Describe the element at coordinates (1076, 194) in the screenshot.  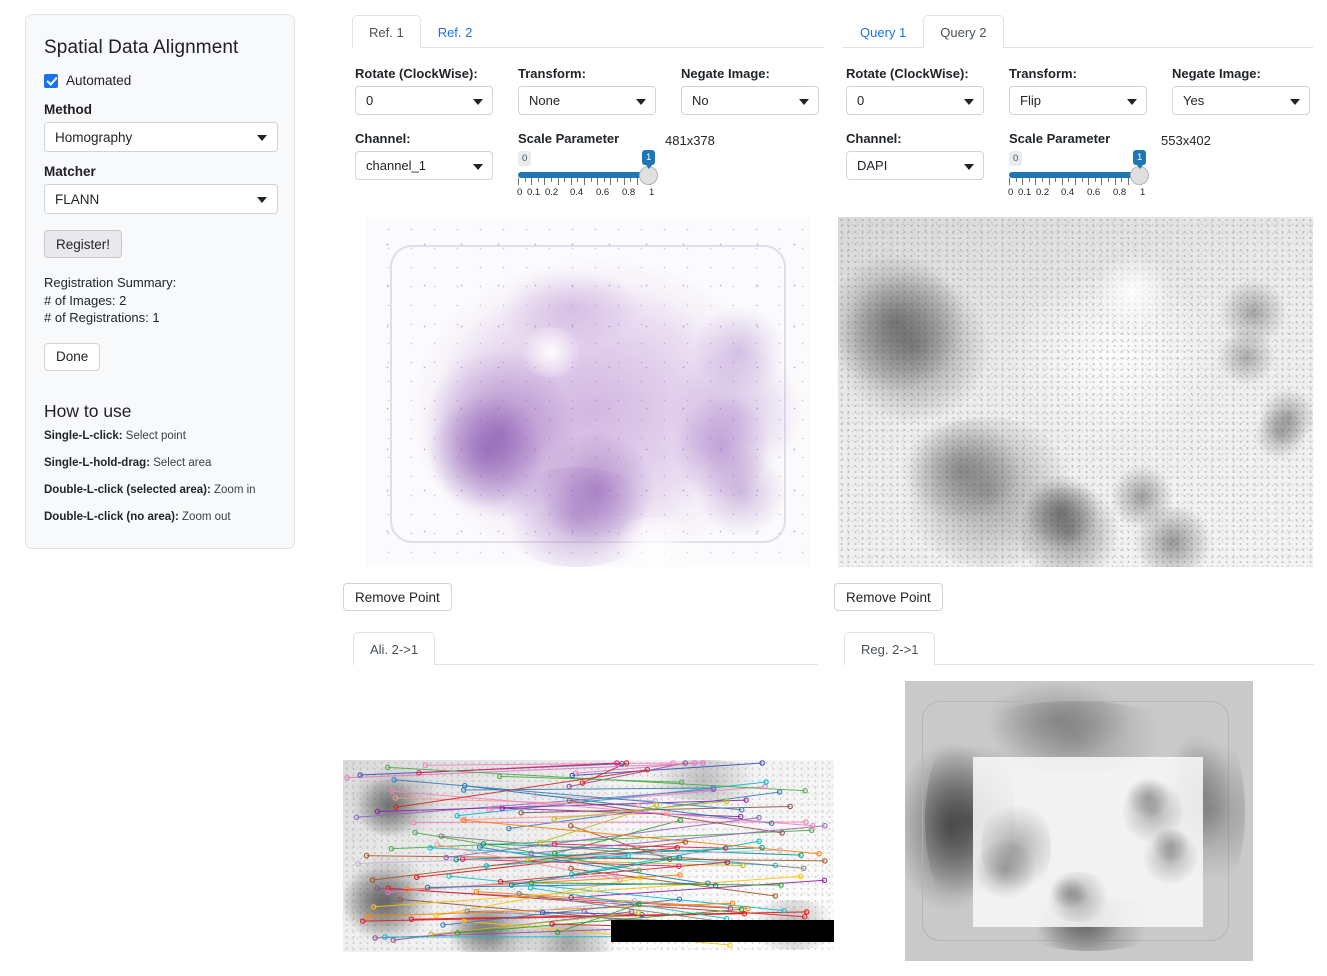
I see `query-slider-tick-labels: 0 0.1 0.2 0.4 0.6 0.8 1` at that location.